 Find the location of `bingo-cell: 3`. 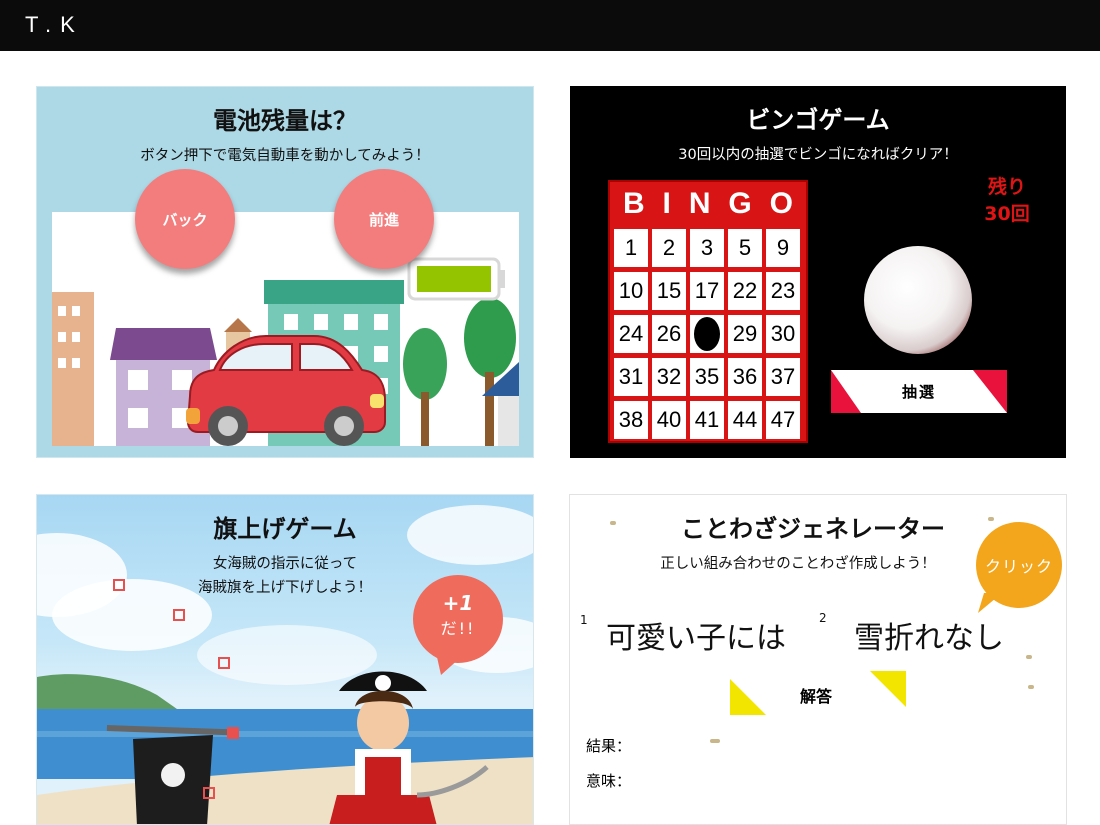

bingo-cell: 3 is located at coordinates (707, 248).